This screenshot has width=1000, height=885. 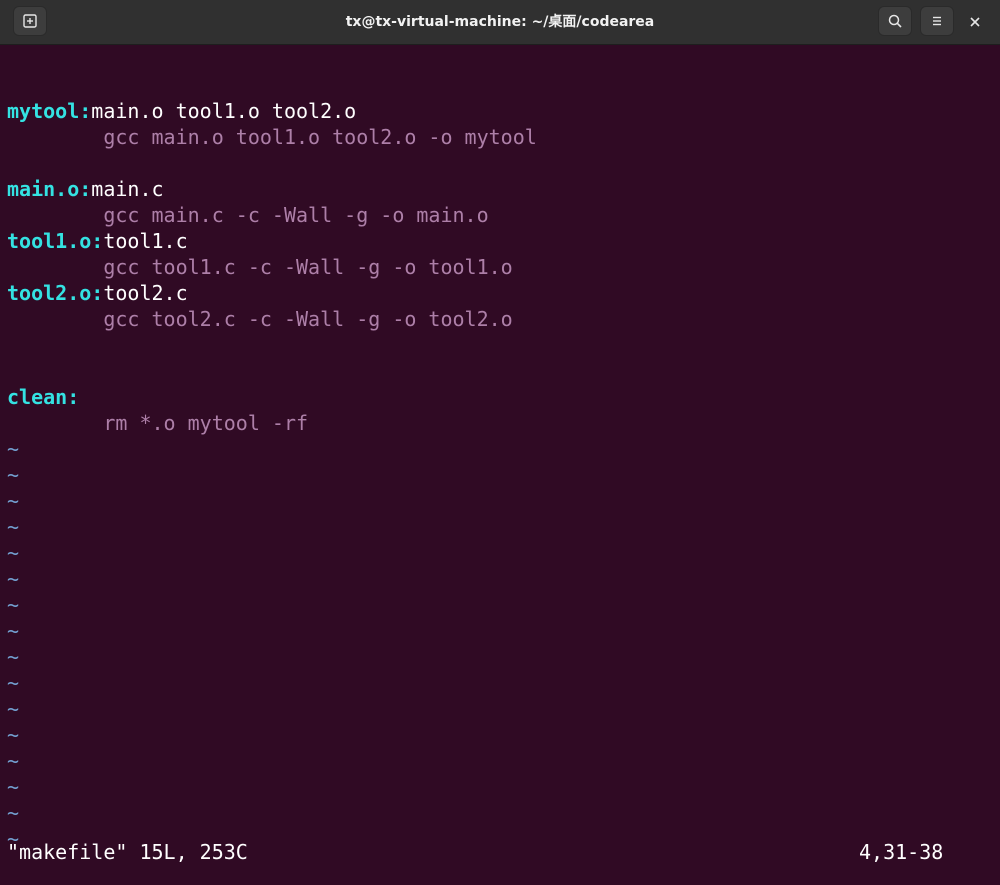 What do you see at coordinates (55, 293) in the screenshot?
I see `make-target: tool2.o:` at bounding box center [55, 293].